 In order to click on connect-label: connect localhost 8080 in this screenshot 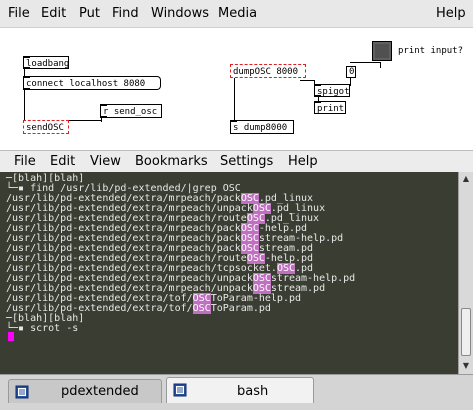, I will do `click(86, 84)`.